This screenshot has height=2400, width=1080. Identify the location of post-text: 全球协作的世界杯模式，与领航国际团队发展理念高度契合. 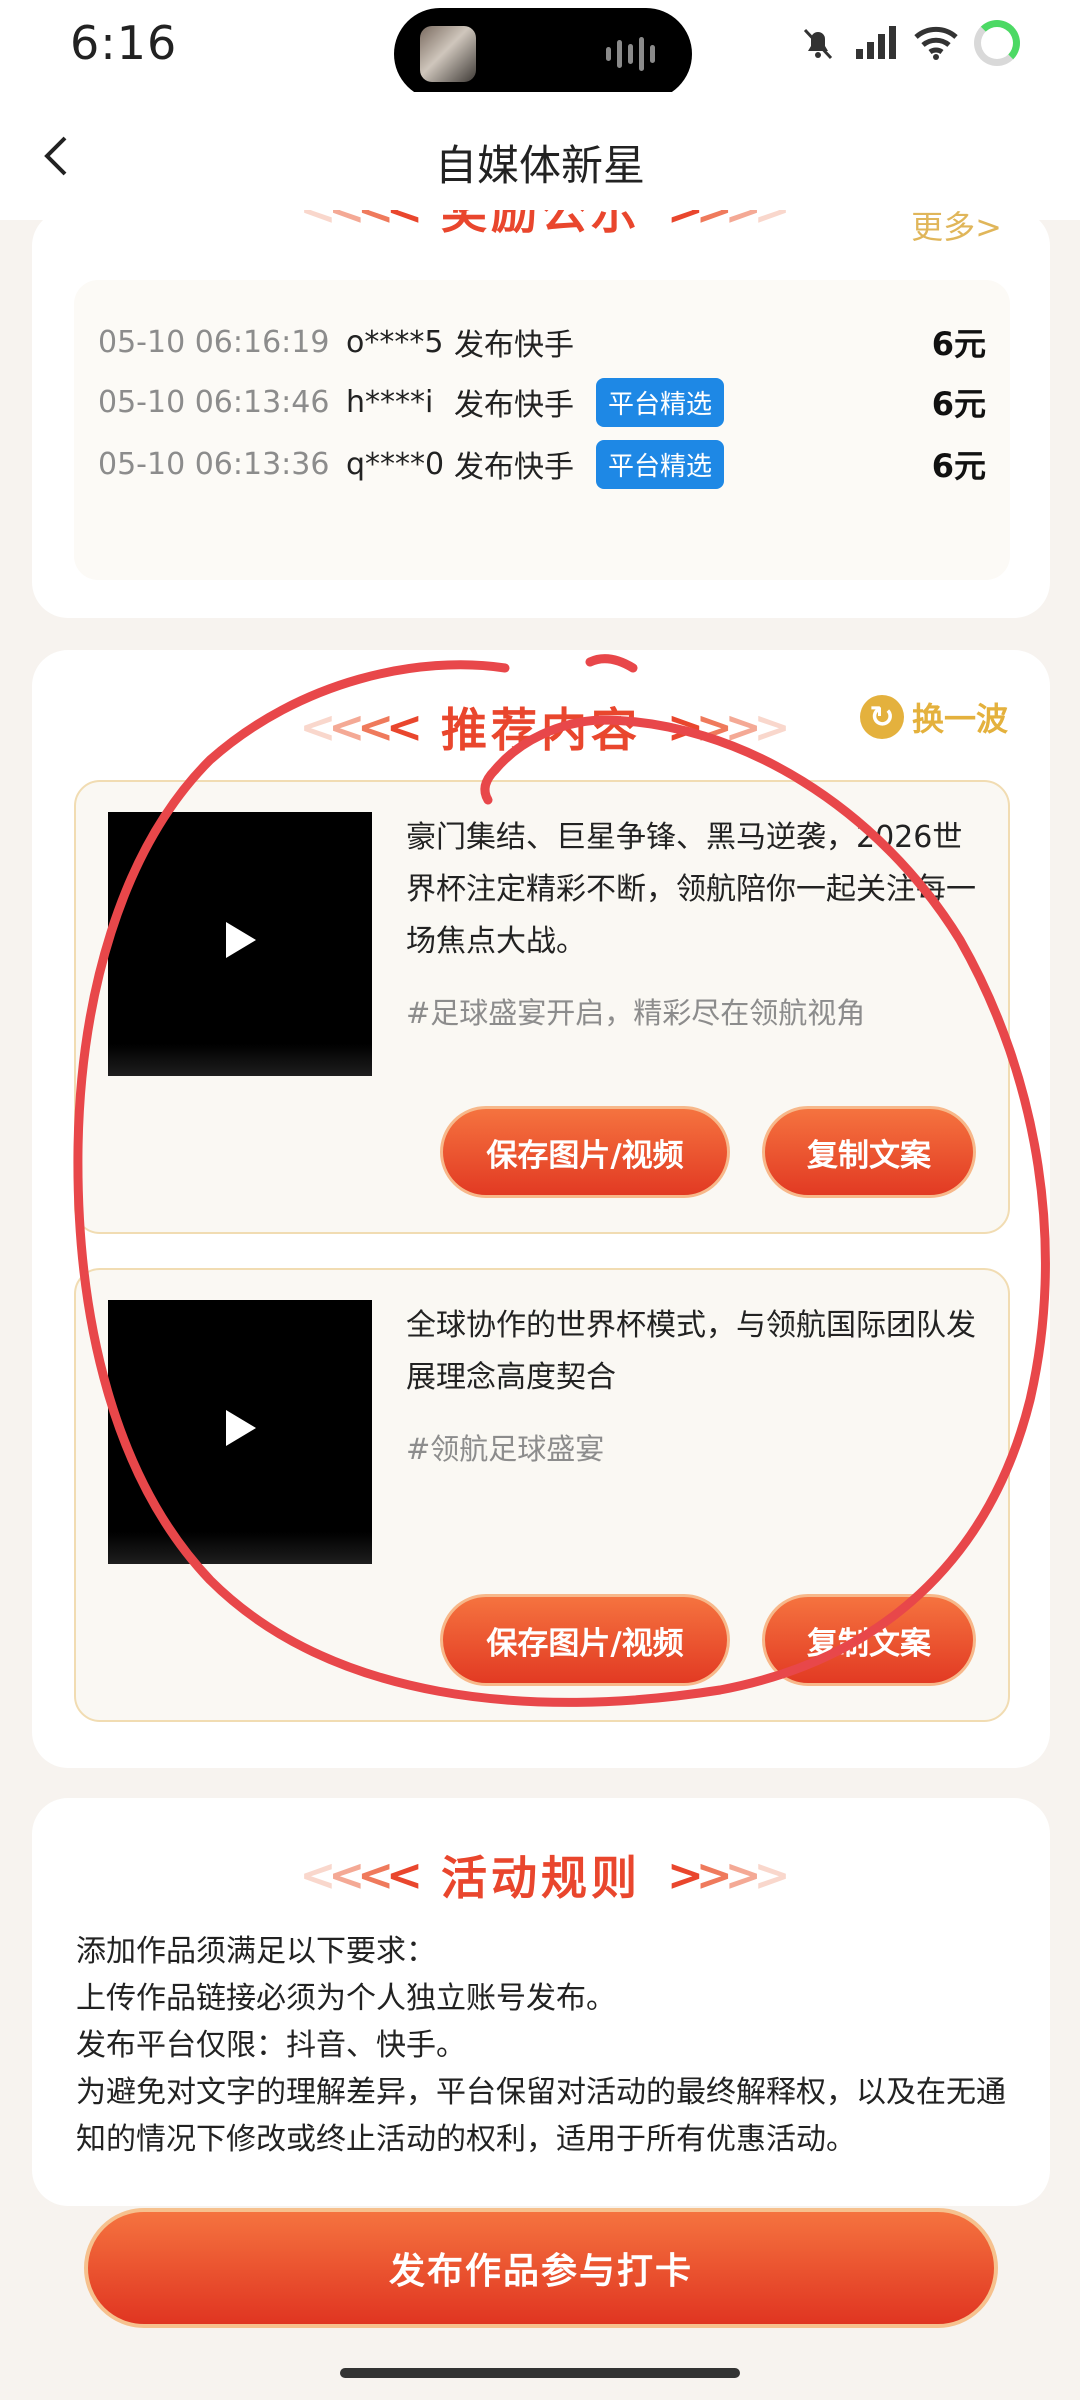
(691, 1351).